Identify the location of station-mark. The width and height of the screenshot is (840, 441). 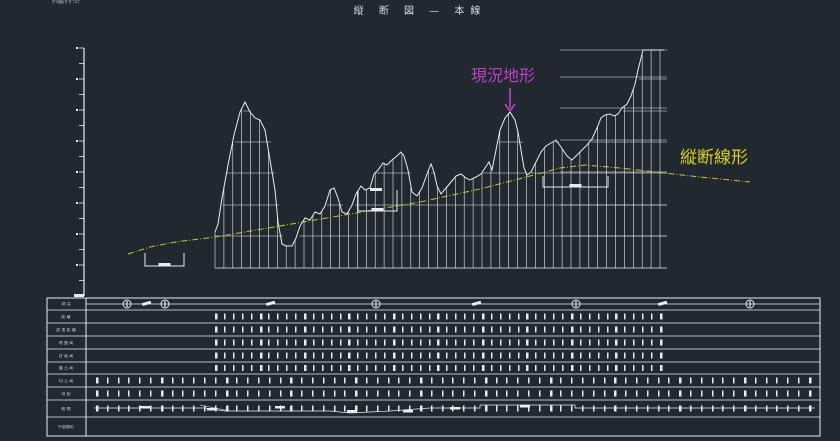
(270, 303).